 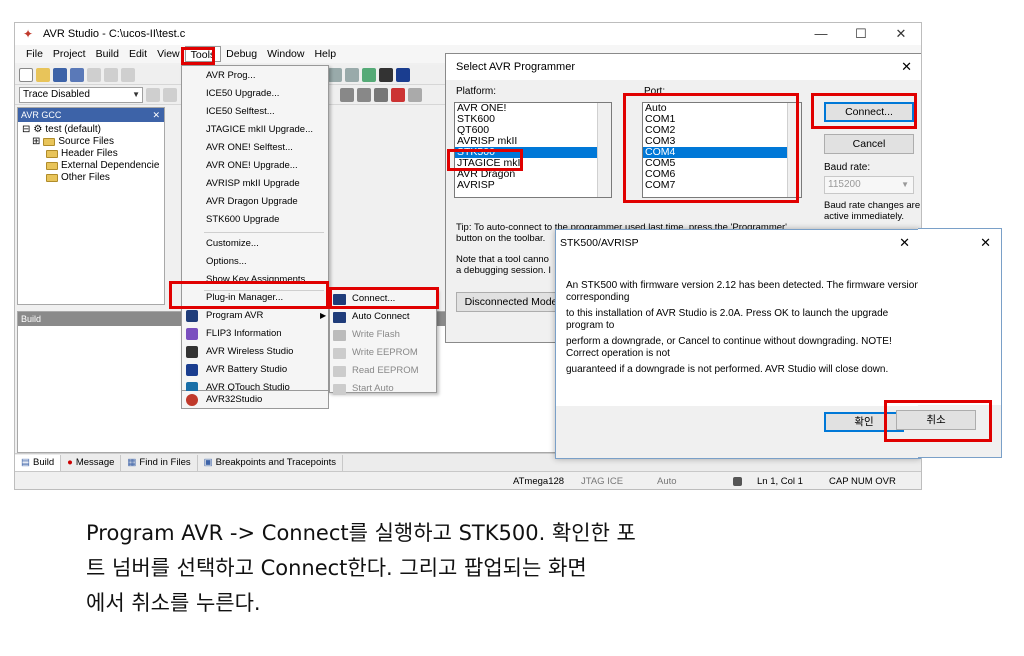 I want to click on tree-item-project: ⊟ ⚙ test (default), so click(x=91, y=130).